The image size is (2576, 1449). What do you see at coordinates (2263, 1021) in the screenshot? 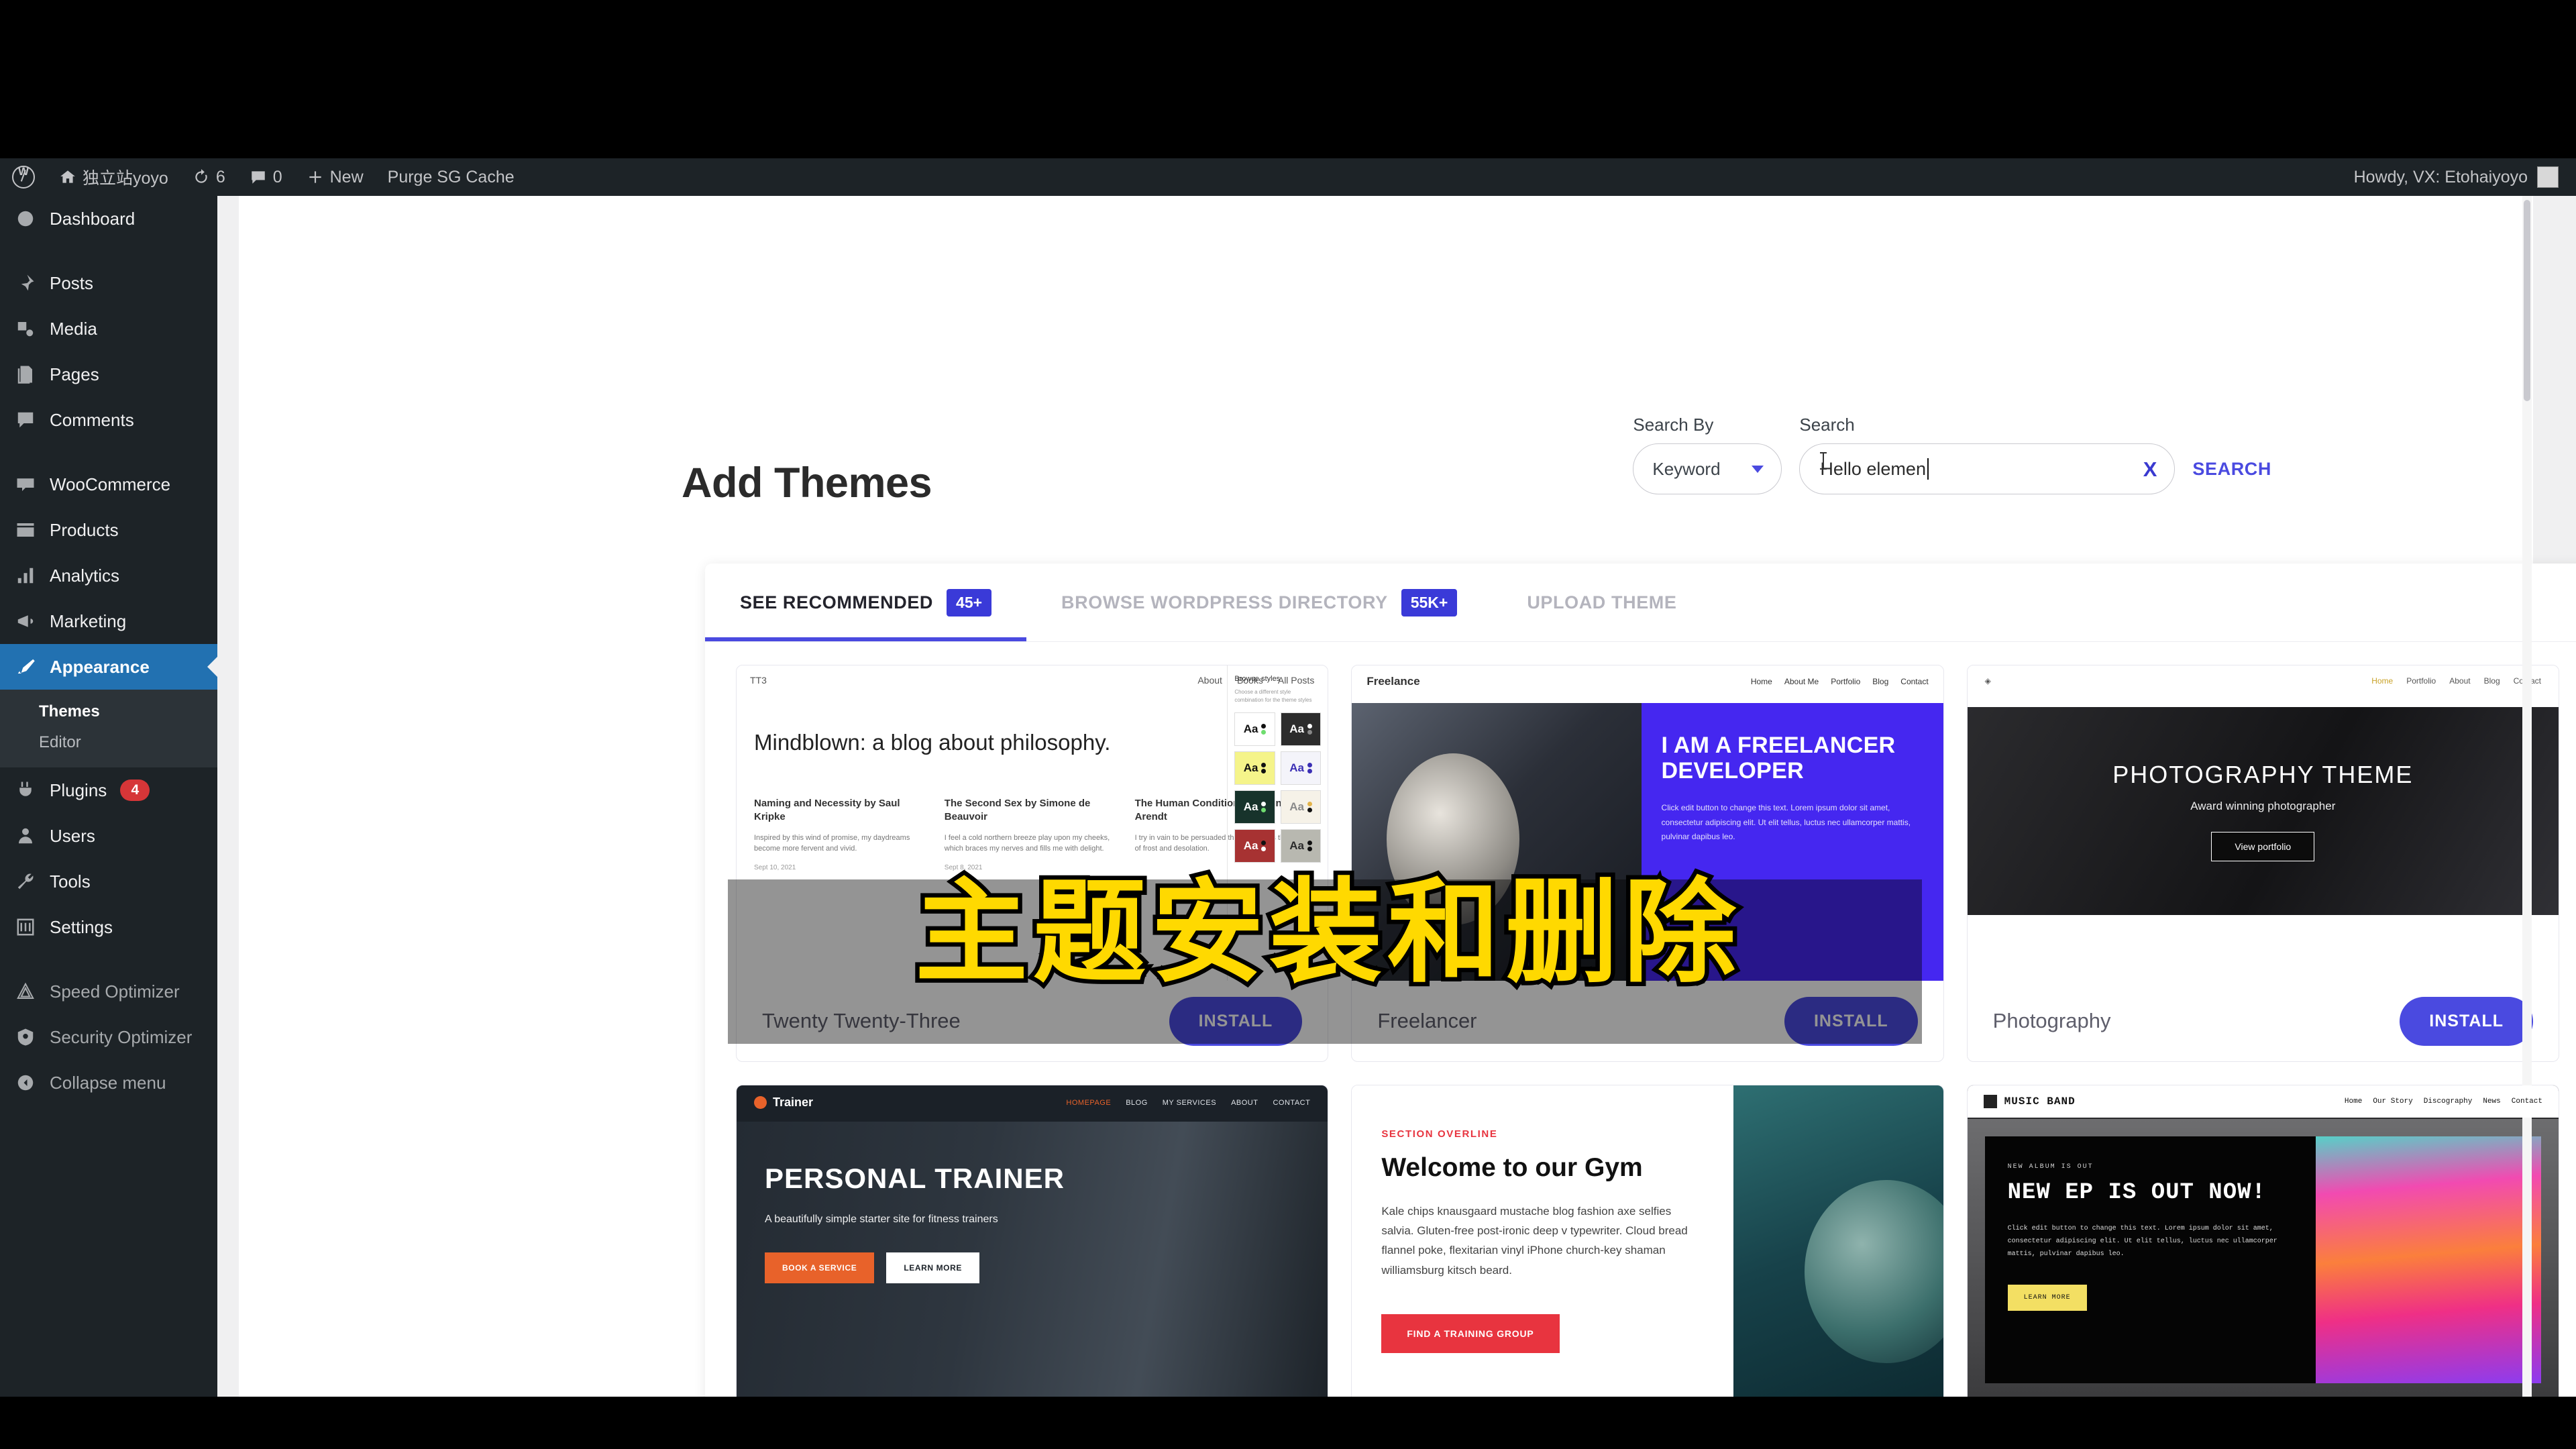
I see `theme-card-footer: Photography INSTALL` at bounding box center [2263, 1021].